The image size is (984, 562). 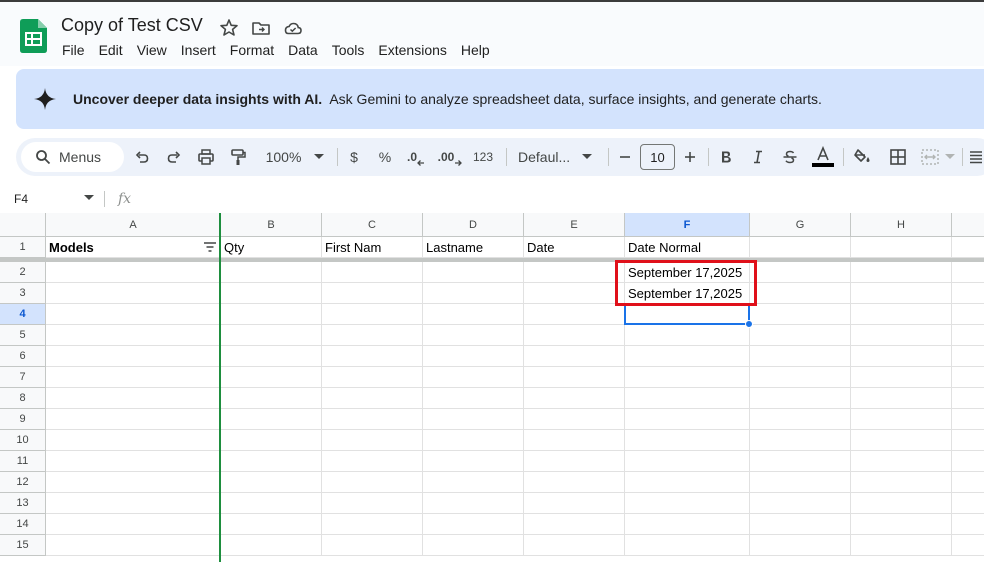 What do you see at coordinates (687, 503) in the screenshot?
I see `cell-f13` at bounding box center [687, 503].